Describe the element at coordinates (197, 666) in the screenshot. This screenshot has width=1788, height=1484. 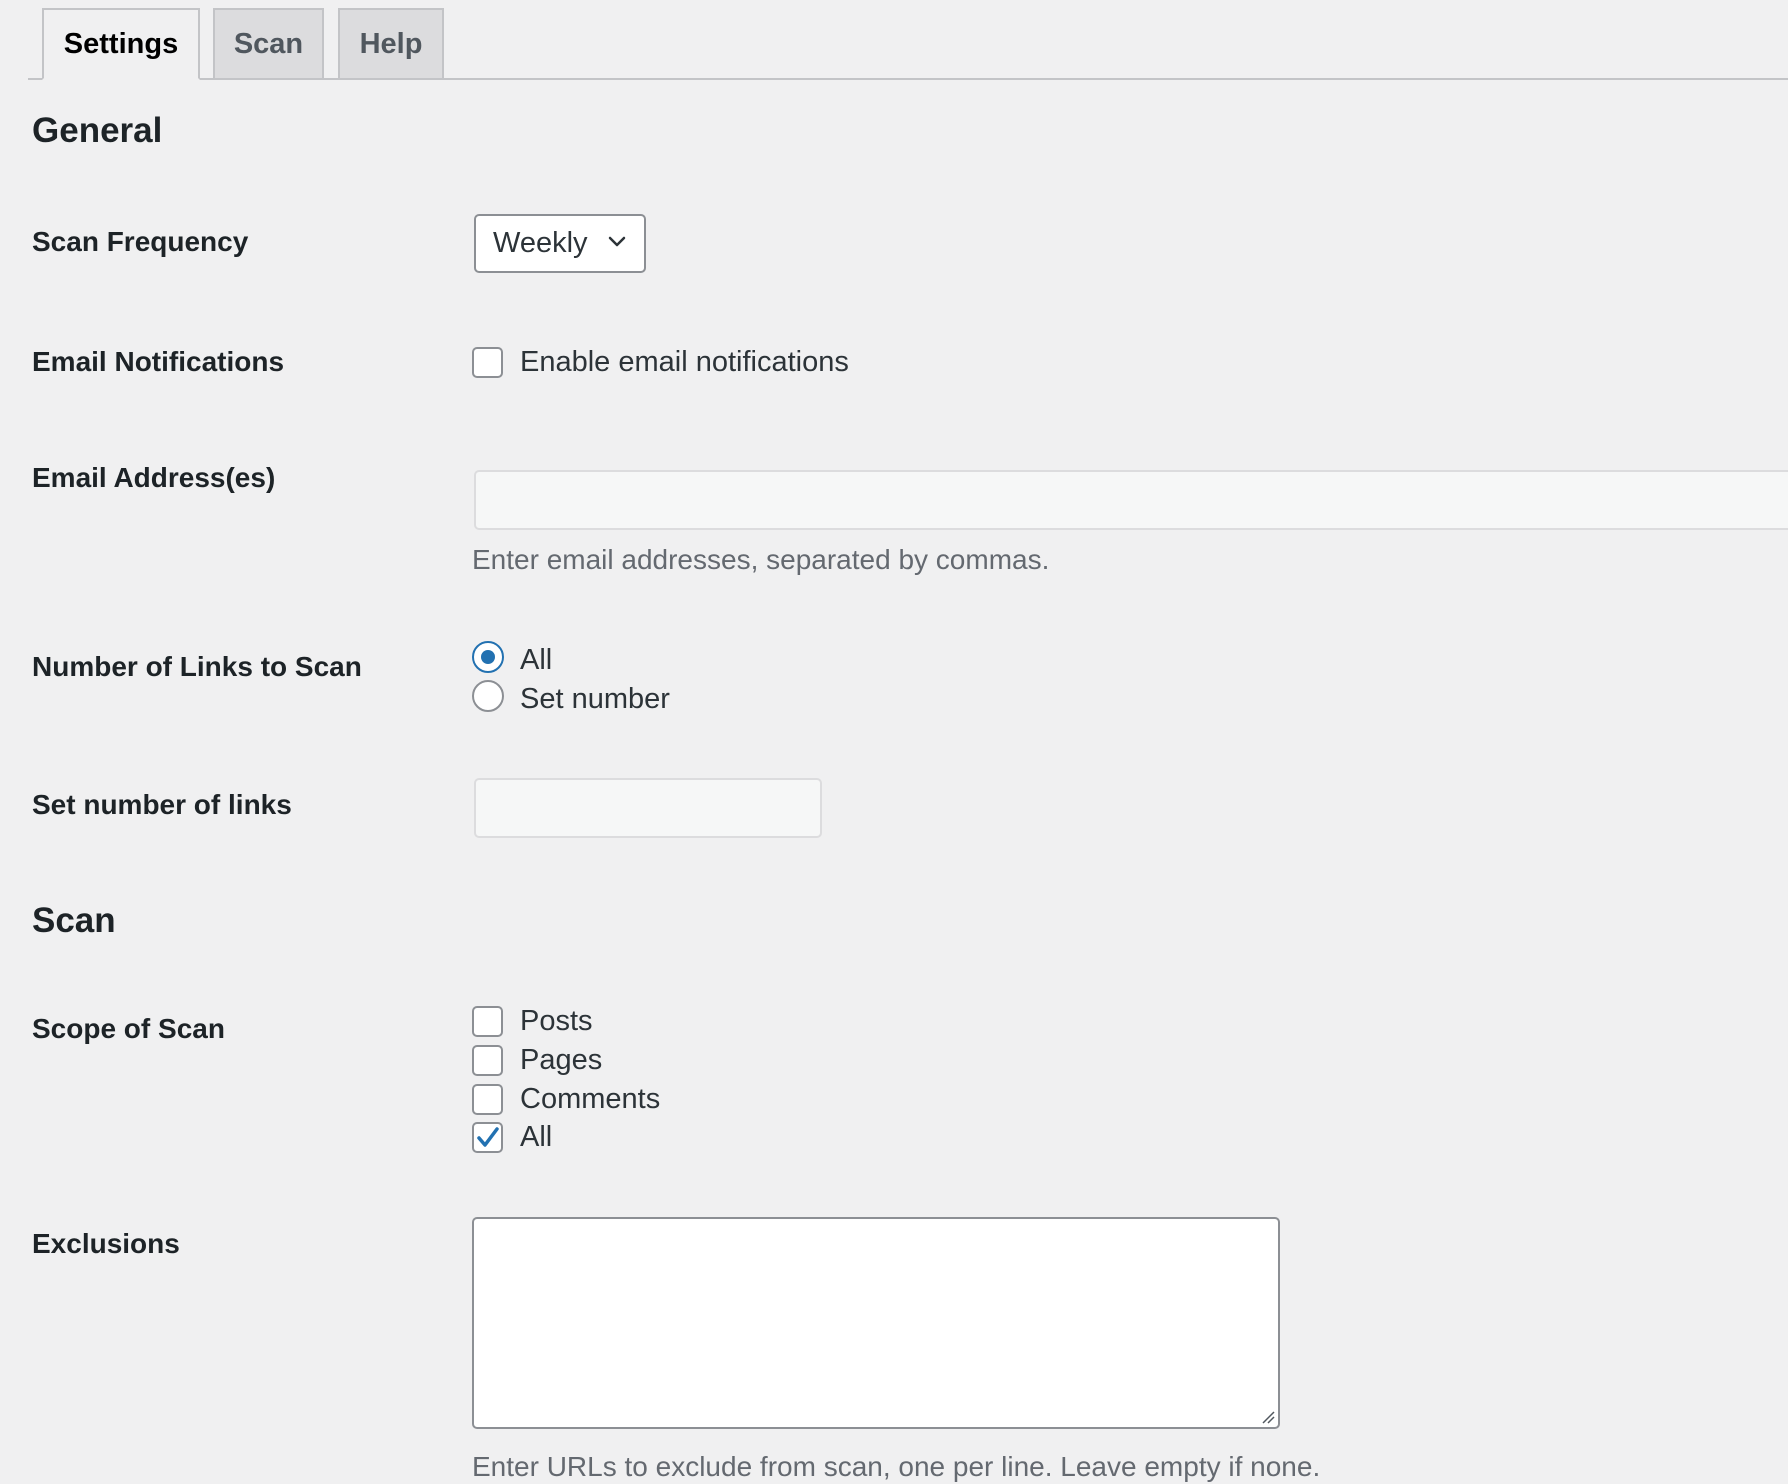
I see `links-to-scan-label: Number of Links to Scan` at that location.